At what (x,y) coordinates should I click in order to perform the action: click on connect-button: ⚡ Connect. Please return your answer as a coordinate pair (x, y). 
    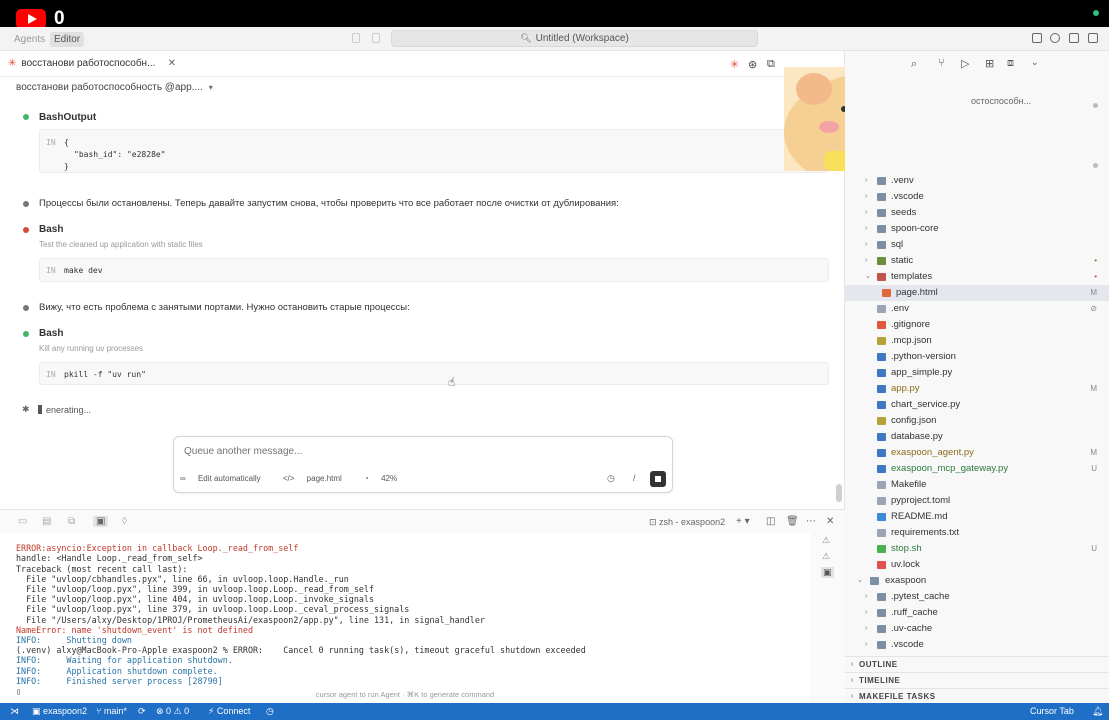
    Looking at the image, I should click on (229, 711).